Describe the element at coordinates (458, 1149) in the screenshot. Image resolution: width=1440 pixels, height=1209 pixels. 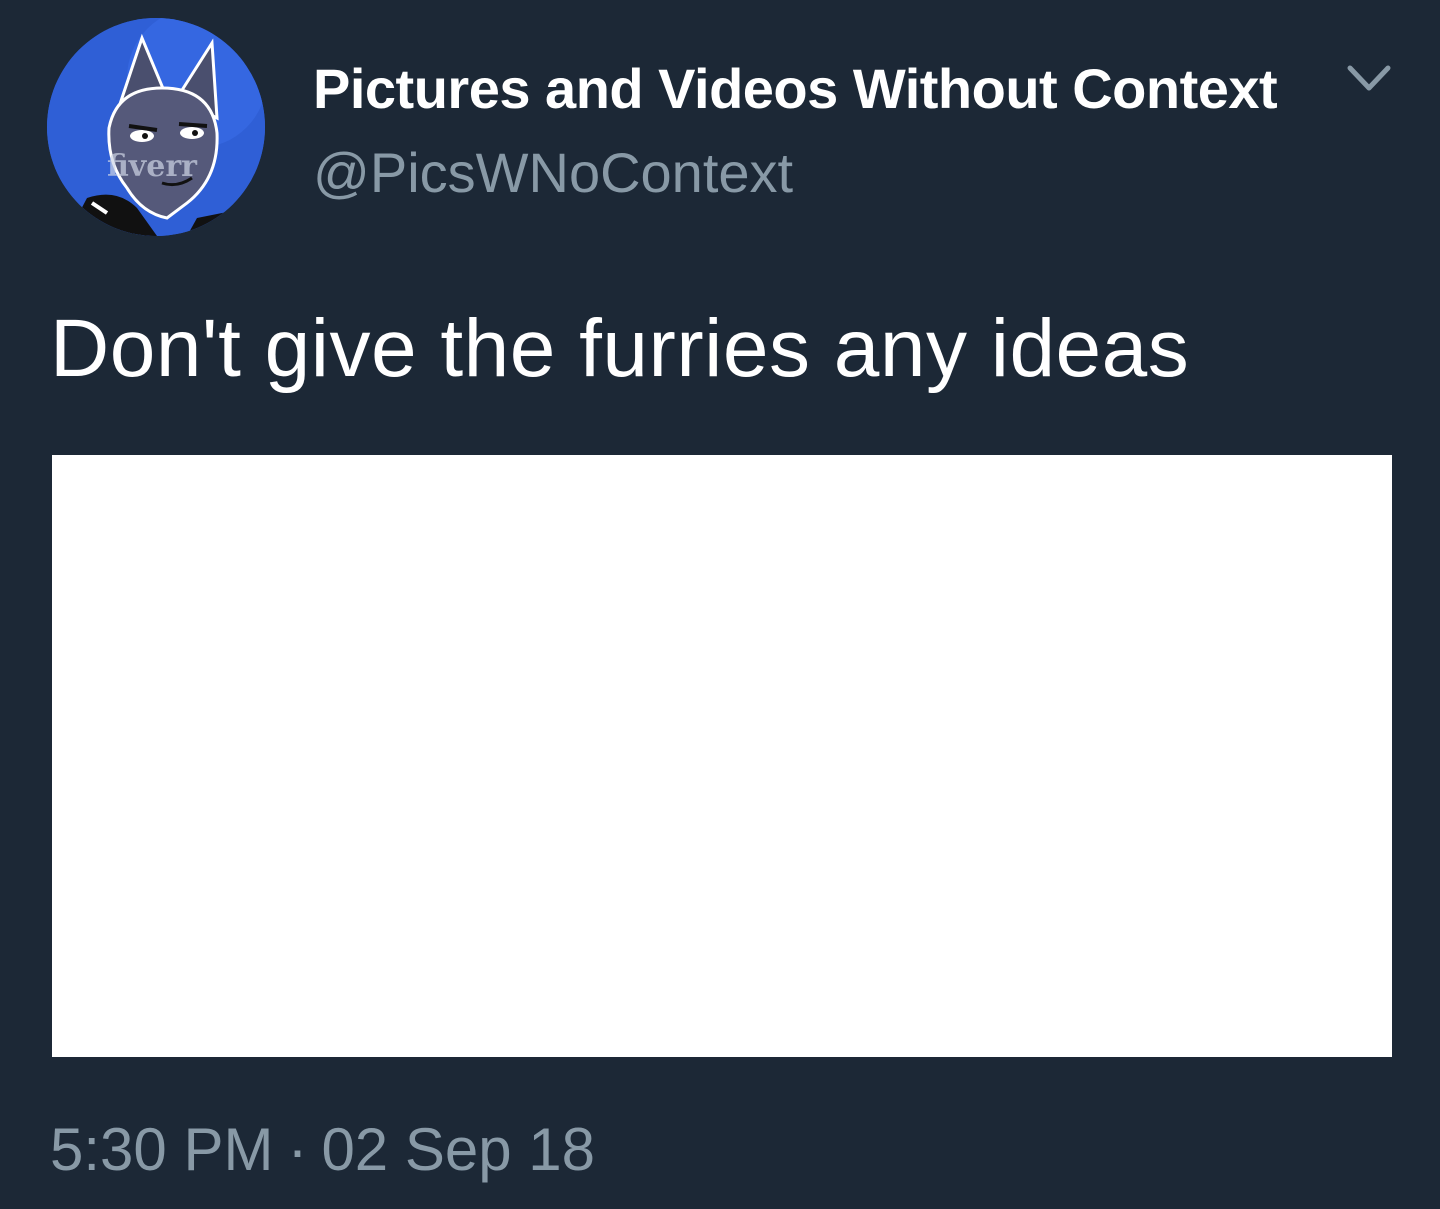
I see `tweet-date: 02 Sep 18` at that location.